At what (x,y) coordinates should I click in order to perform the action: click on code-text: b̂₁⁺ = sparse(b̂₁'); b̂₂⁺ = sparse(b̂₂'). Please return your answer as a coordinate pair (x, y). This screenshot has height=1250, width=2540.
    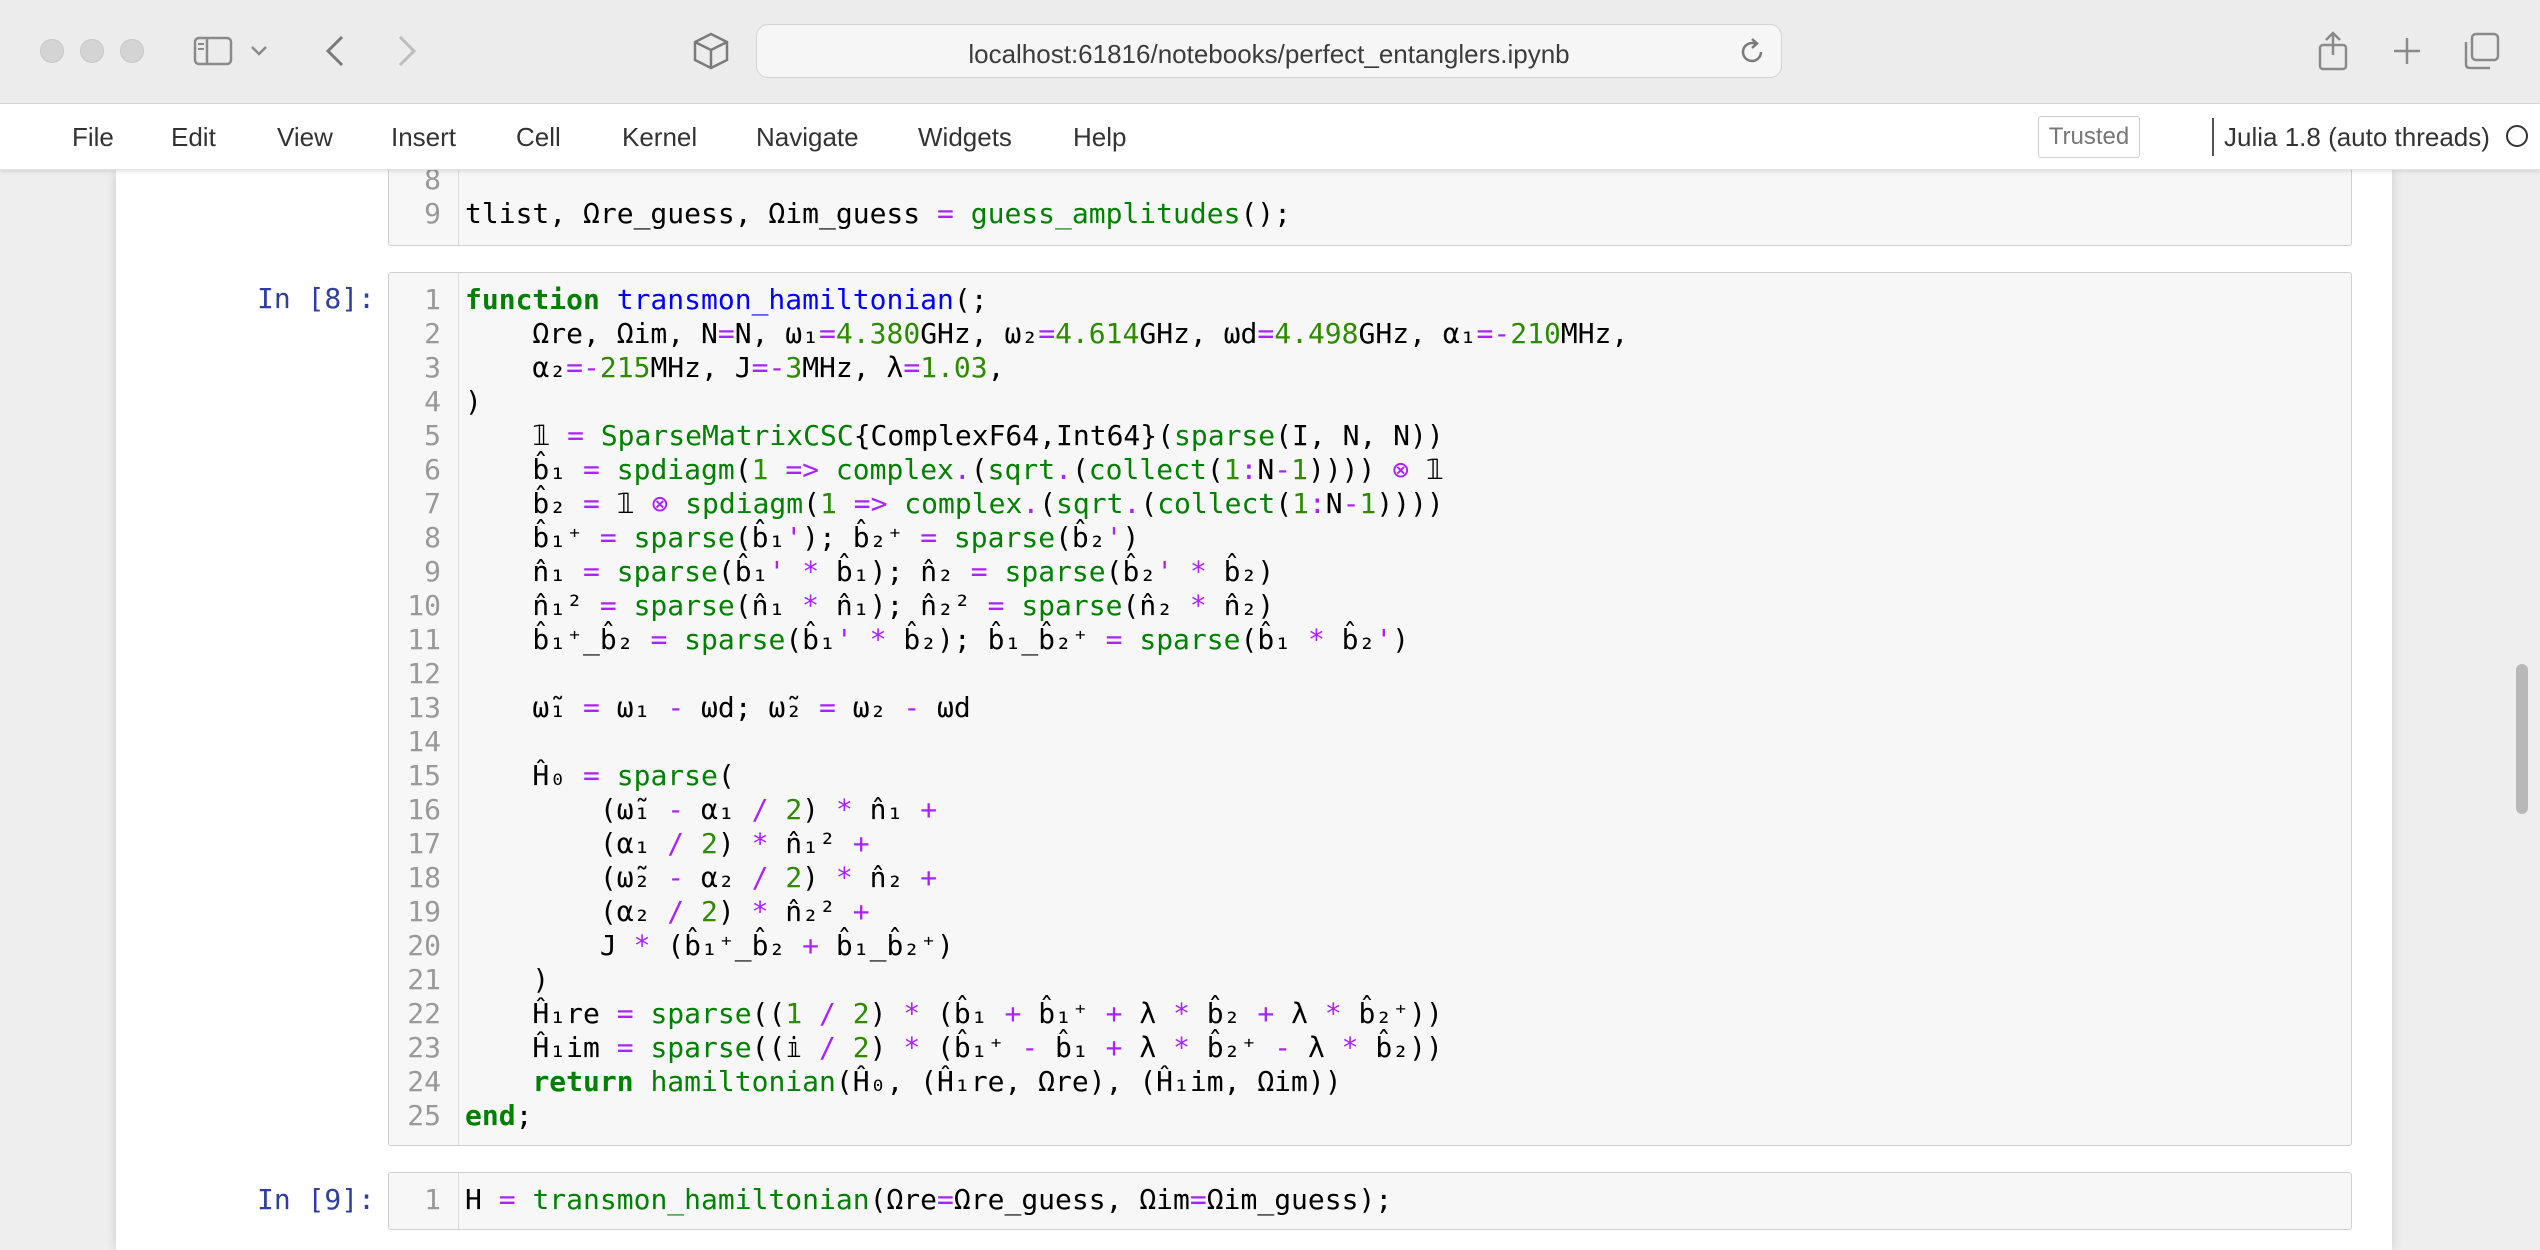
    Looking at the image, I should click on (802, 537).